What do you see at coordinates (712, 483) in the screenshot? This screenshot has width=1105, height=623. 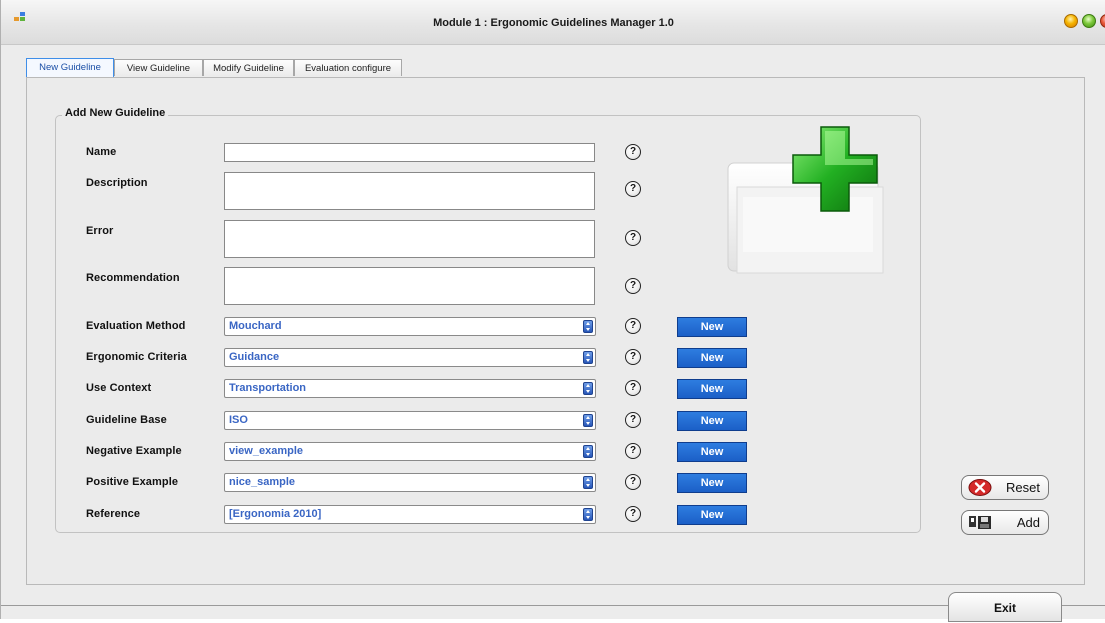 I see `new-positive-example-button: New` at bounding box center [712, 483].